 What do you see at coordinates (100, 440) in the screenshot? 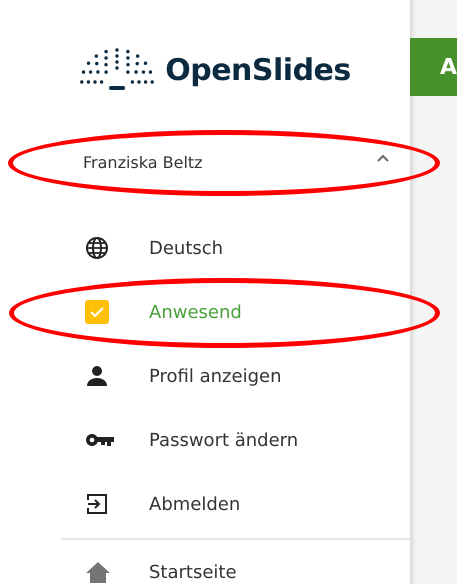
I see `key-icon` at bounding box center [100, 440].